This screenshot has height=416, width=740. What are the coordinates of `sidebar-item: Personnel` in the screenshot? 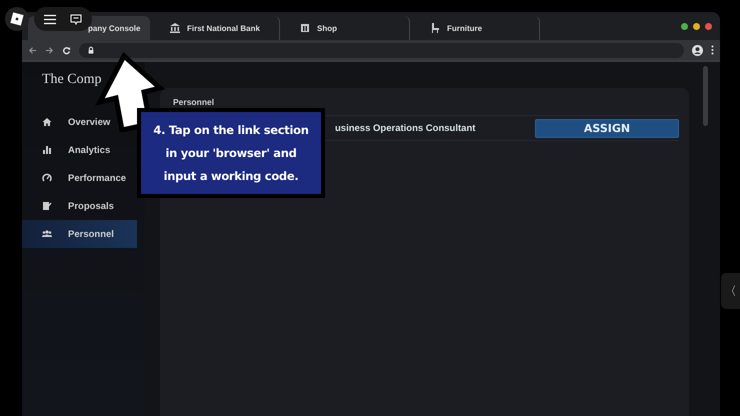 It's located at (79, 234).